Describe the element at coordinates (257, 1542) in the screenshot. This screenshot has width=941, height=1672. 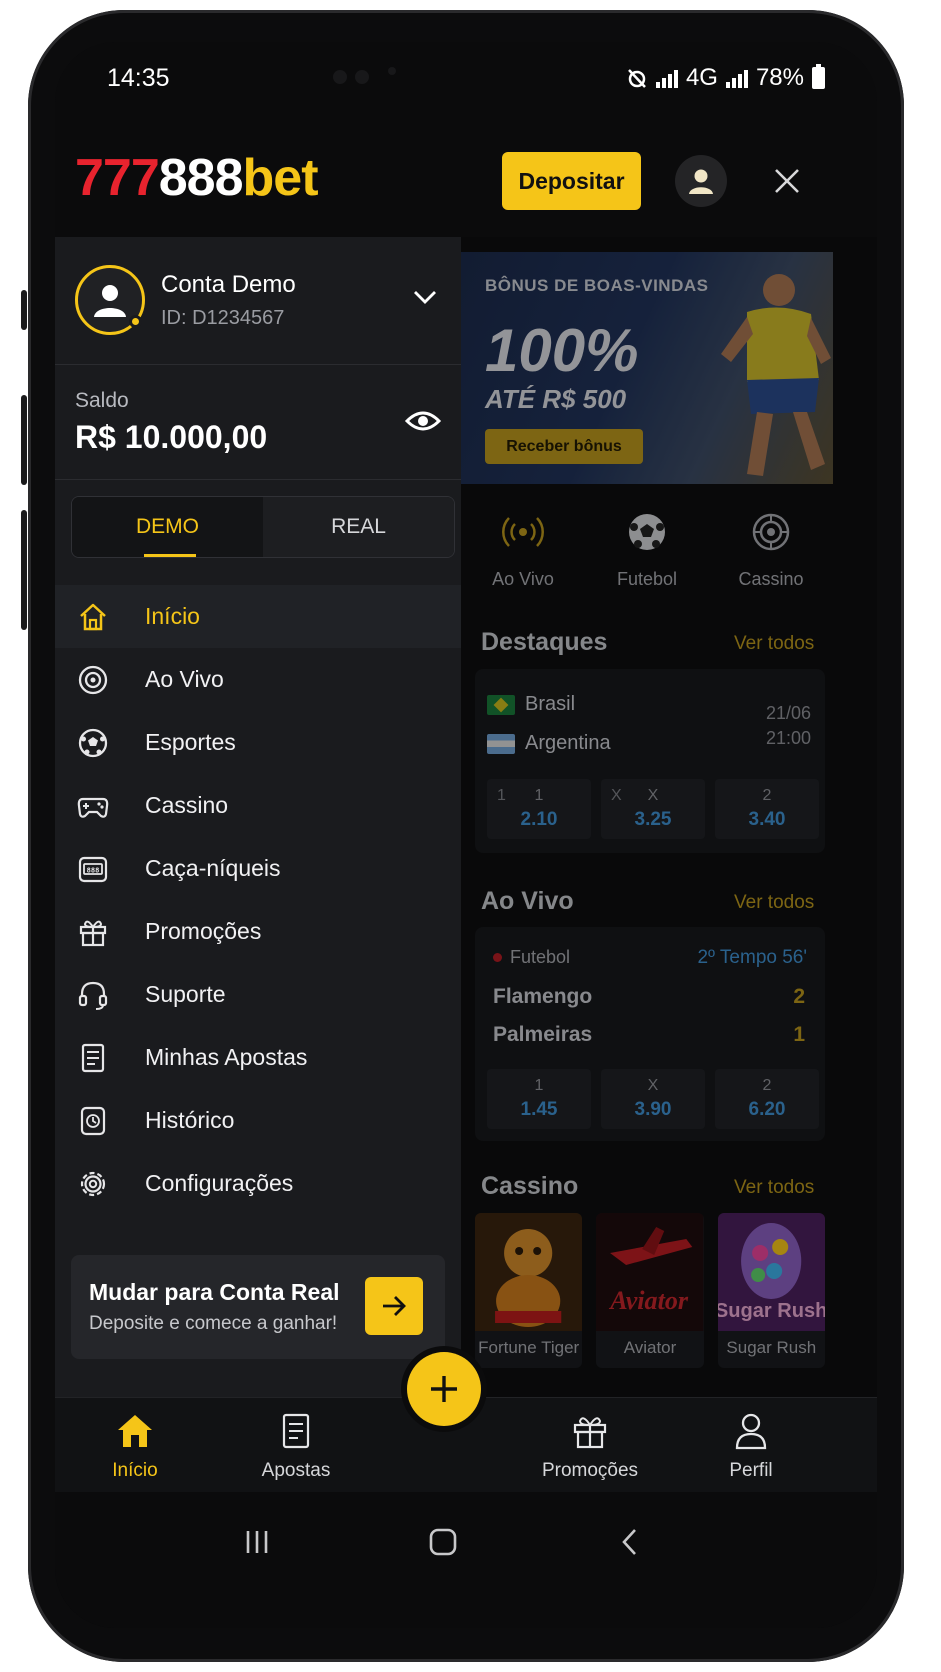
I see `recent-apps-button` at that location.